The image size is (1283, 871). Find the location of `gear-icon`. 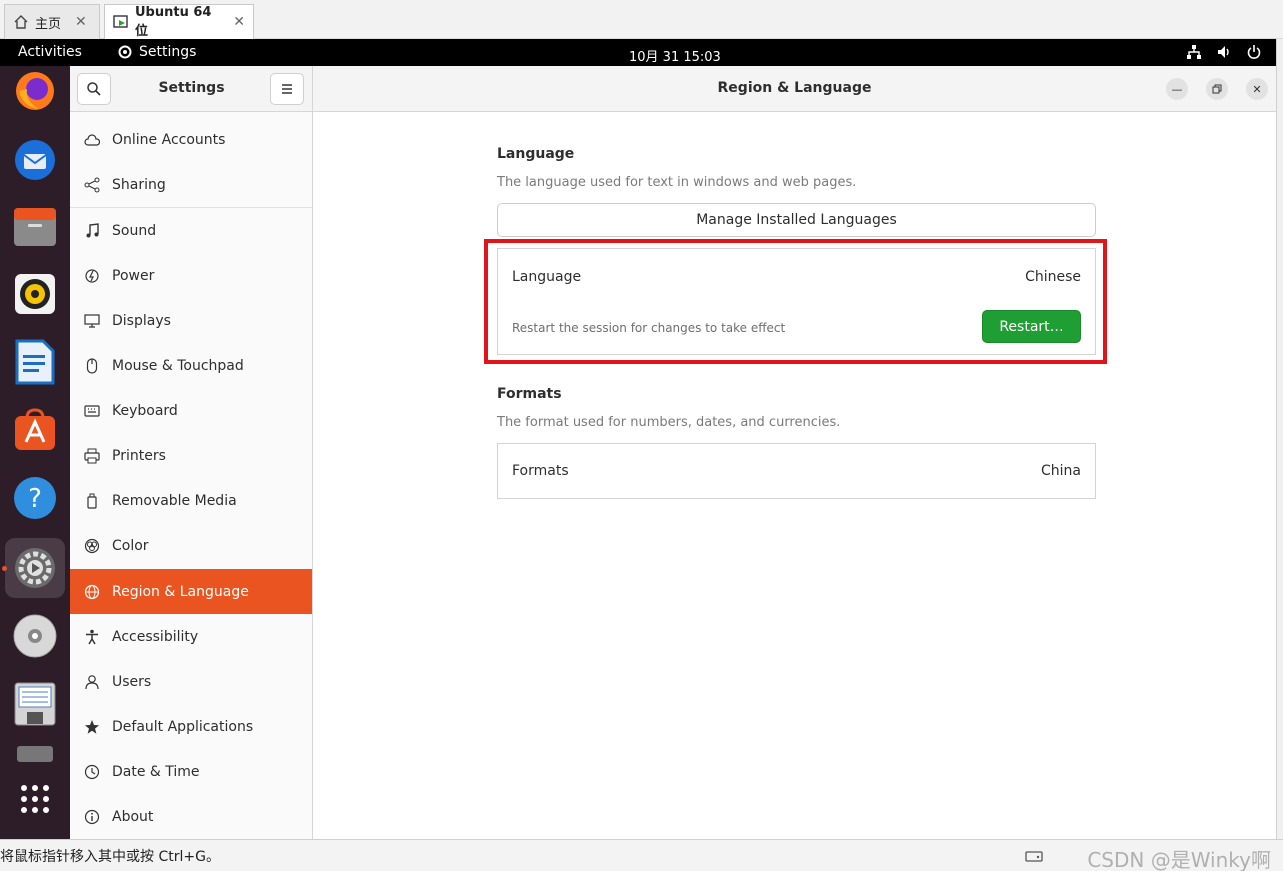

gear-icon is located at coordinates (125, 52).